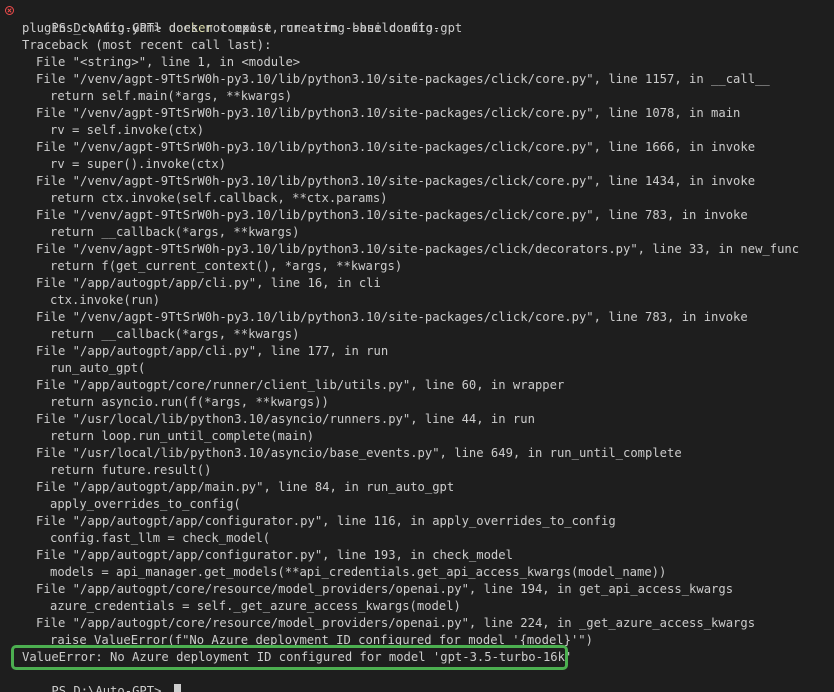  What do you see at coordinates (138, 164) in the screenshot?
I see `output-line: rv = super().invoke(ctx)` at bounding box center [138, 164].